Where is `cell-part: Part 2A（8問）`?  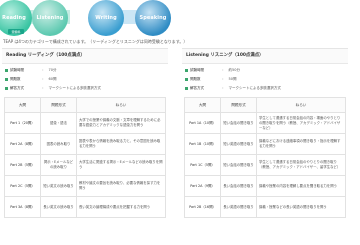
cell-part: Part 2A（8問） is located at coordinates (22, 144).